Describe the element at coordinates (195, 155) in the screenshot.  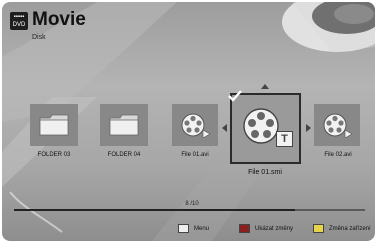
I see `item-label: File 01.avi` at that location.